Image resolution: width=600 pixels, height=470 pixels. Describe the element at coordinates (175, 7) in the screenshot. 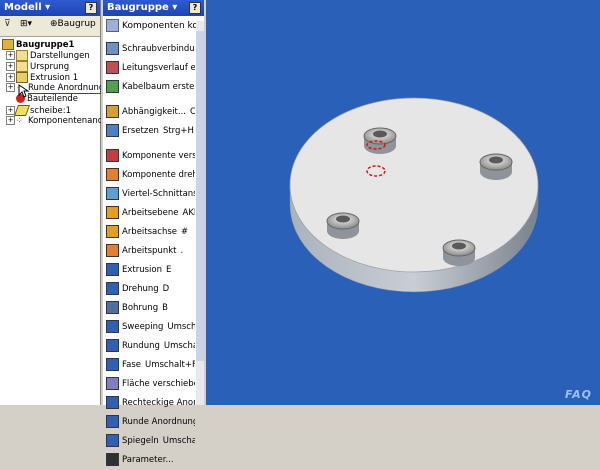

I see `chevron-down-icon: ▾` at that location.